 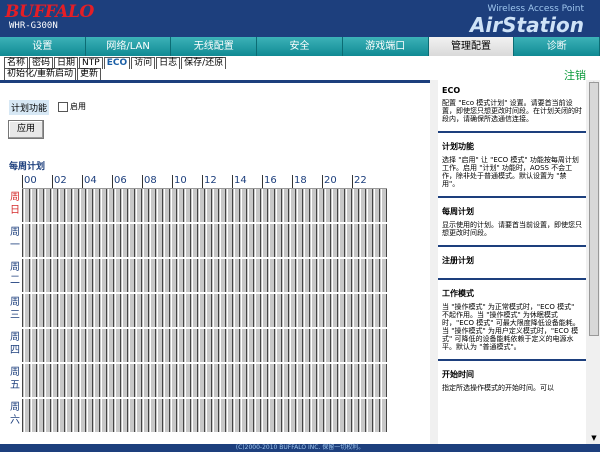 What do you see at coordinates (78, 106) in the screenshot?
I see `enable-label: 启用` at bounding box center [78, 106].